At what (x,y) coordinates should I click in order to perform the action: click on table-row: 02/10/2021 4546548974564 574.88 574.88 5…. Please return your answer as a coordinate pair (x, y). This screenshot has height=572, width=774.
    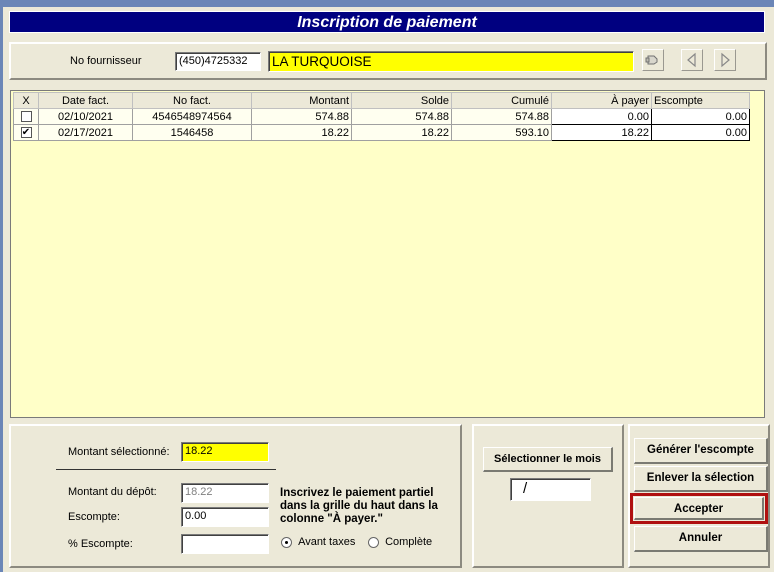
    Looking at the image, I should click on (381, 116).